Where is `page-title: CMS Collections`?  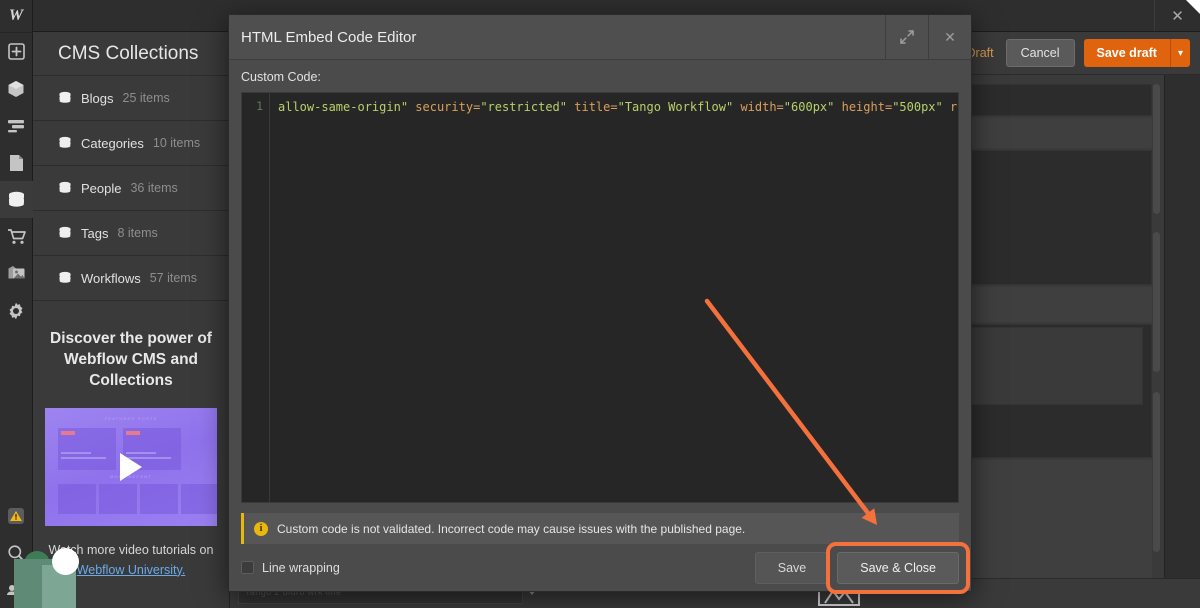
page-title: CMS Collections is located at coordinates (131, 54).